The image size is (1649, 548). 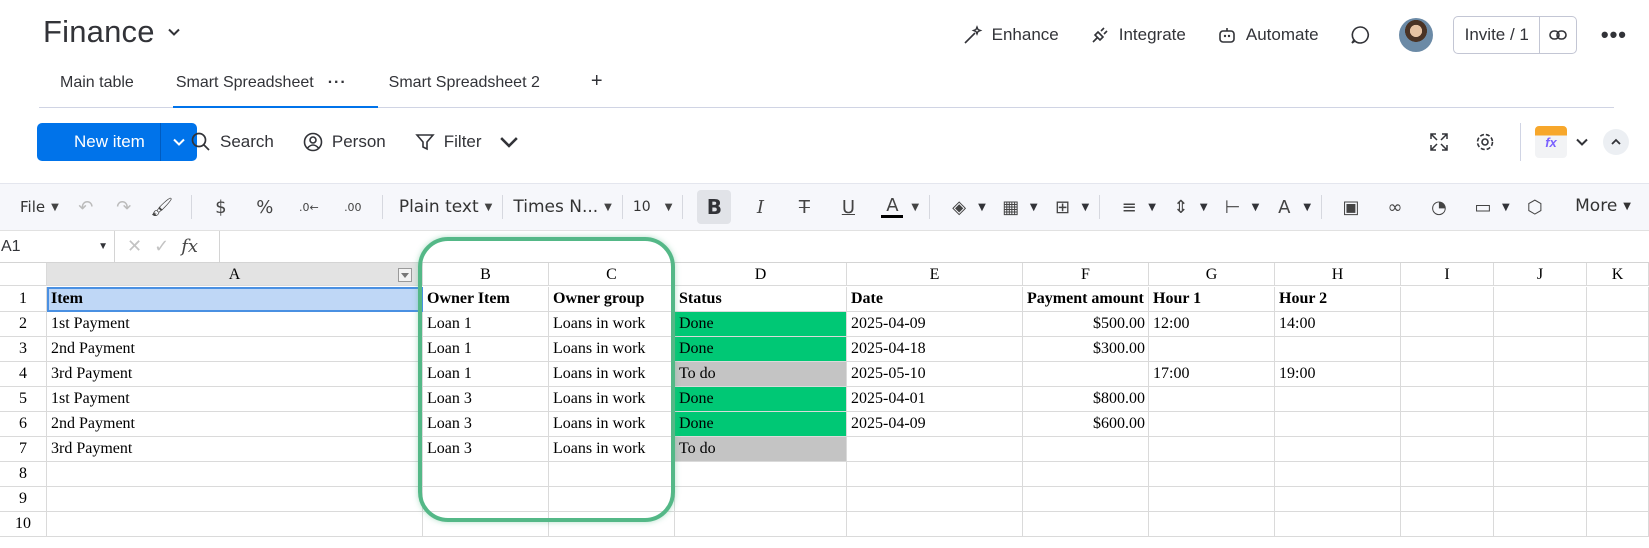 I want to click on new-item-button: New item, so click(x=98, y=142).